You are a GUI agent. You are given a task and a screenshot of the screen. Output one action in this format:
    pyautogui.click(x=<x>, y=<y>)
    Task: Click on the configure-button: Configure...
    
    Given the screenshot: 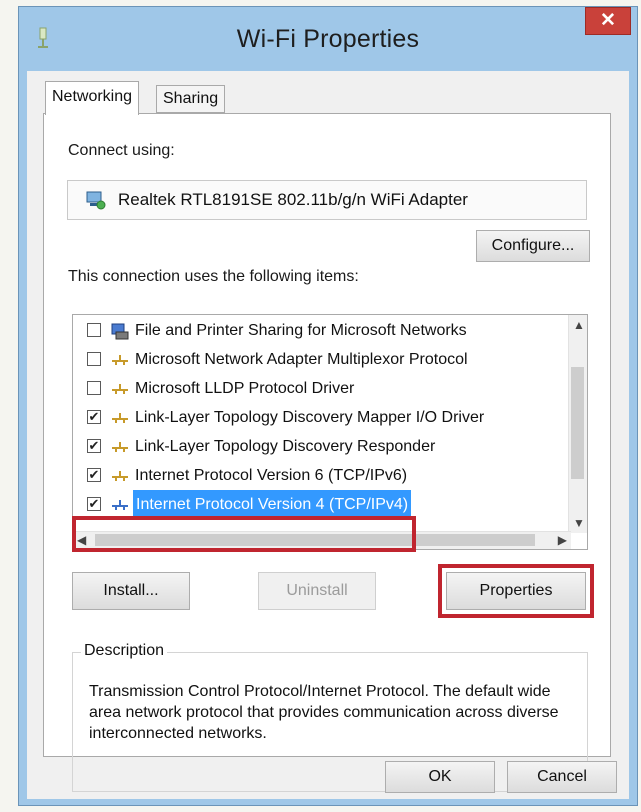 What is the action you would take?
    pyautogui.click(x=533, y=246)
    